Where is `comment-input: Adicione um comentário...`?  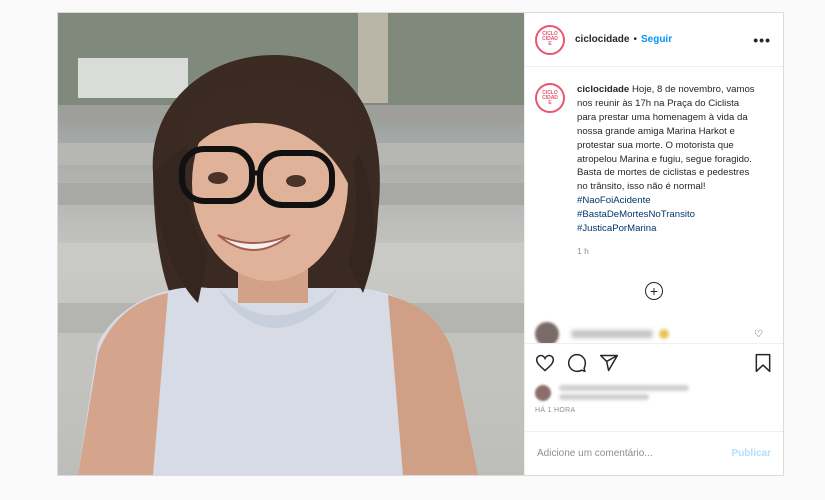 comment-input: Adicione um comentário... is located at coordinates (634, 453).